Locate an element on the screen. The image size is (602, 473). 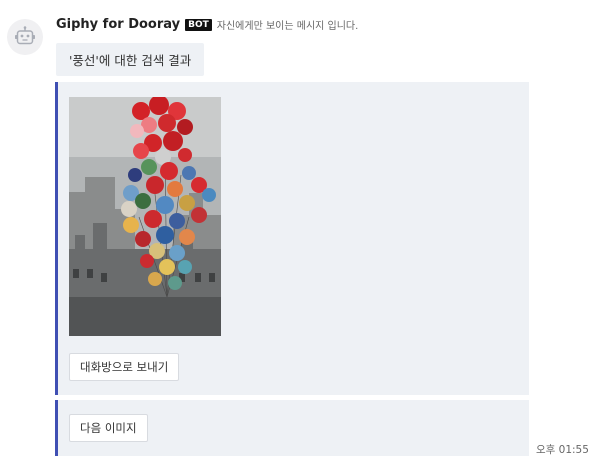
next-image-card: 다음 이미지 is located at coordinates (292, 428).